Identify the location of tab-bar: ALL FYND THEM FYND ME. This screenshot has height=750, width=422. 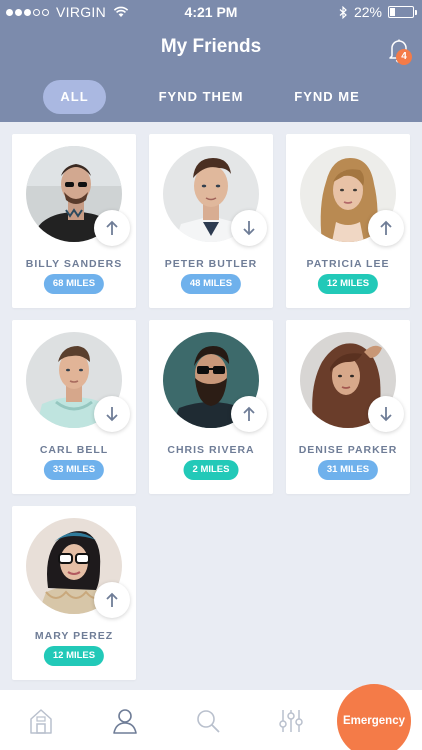
(211, 97).